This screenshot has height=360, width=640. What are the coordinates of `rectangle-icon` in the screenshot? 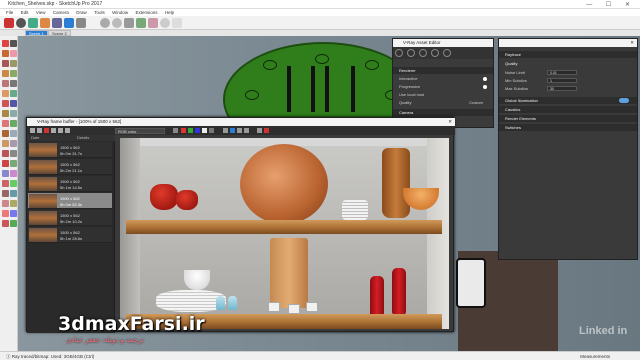 It's located at (5, 73).